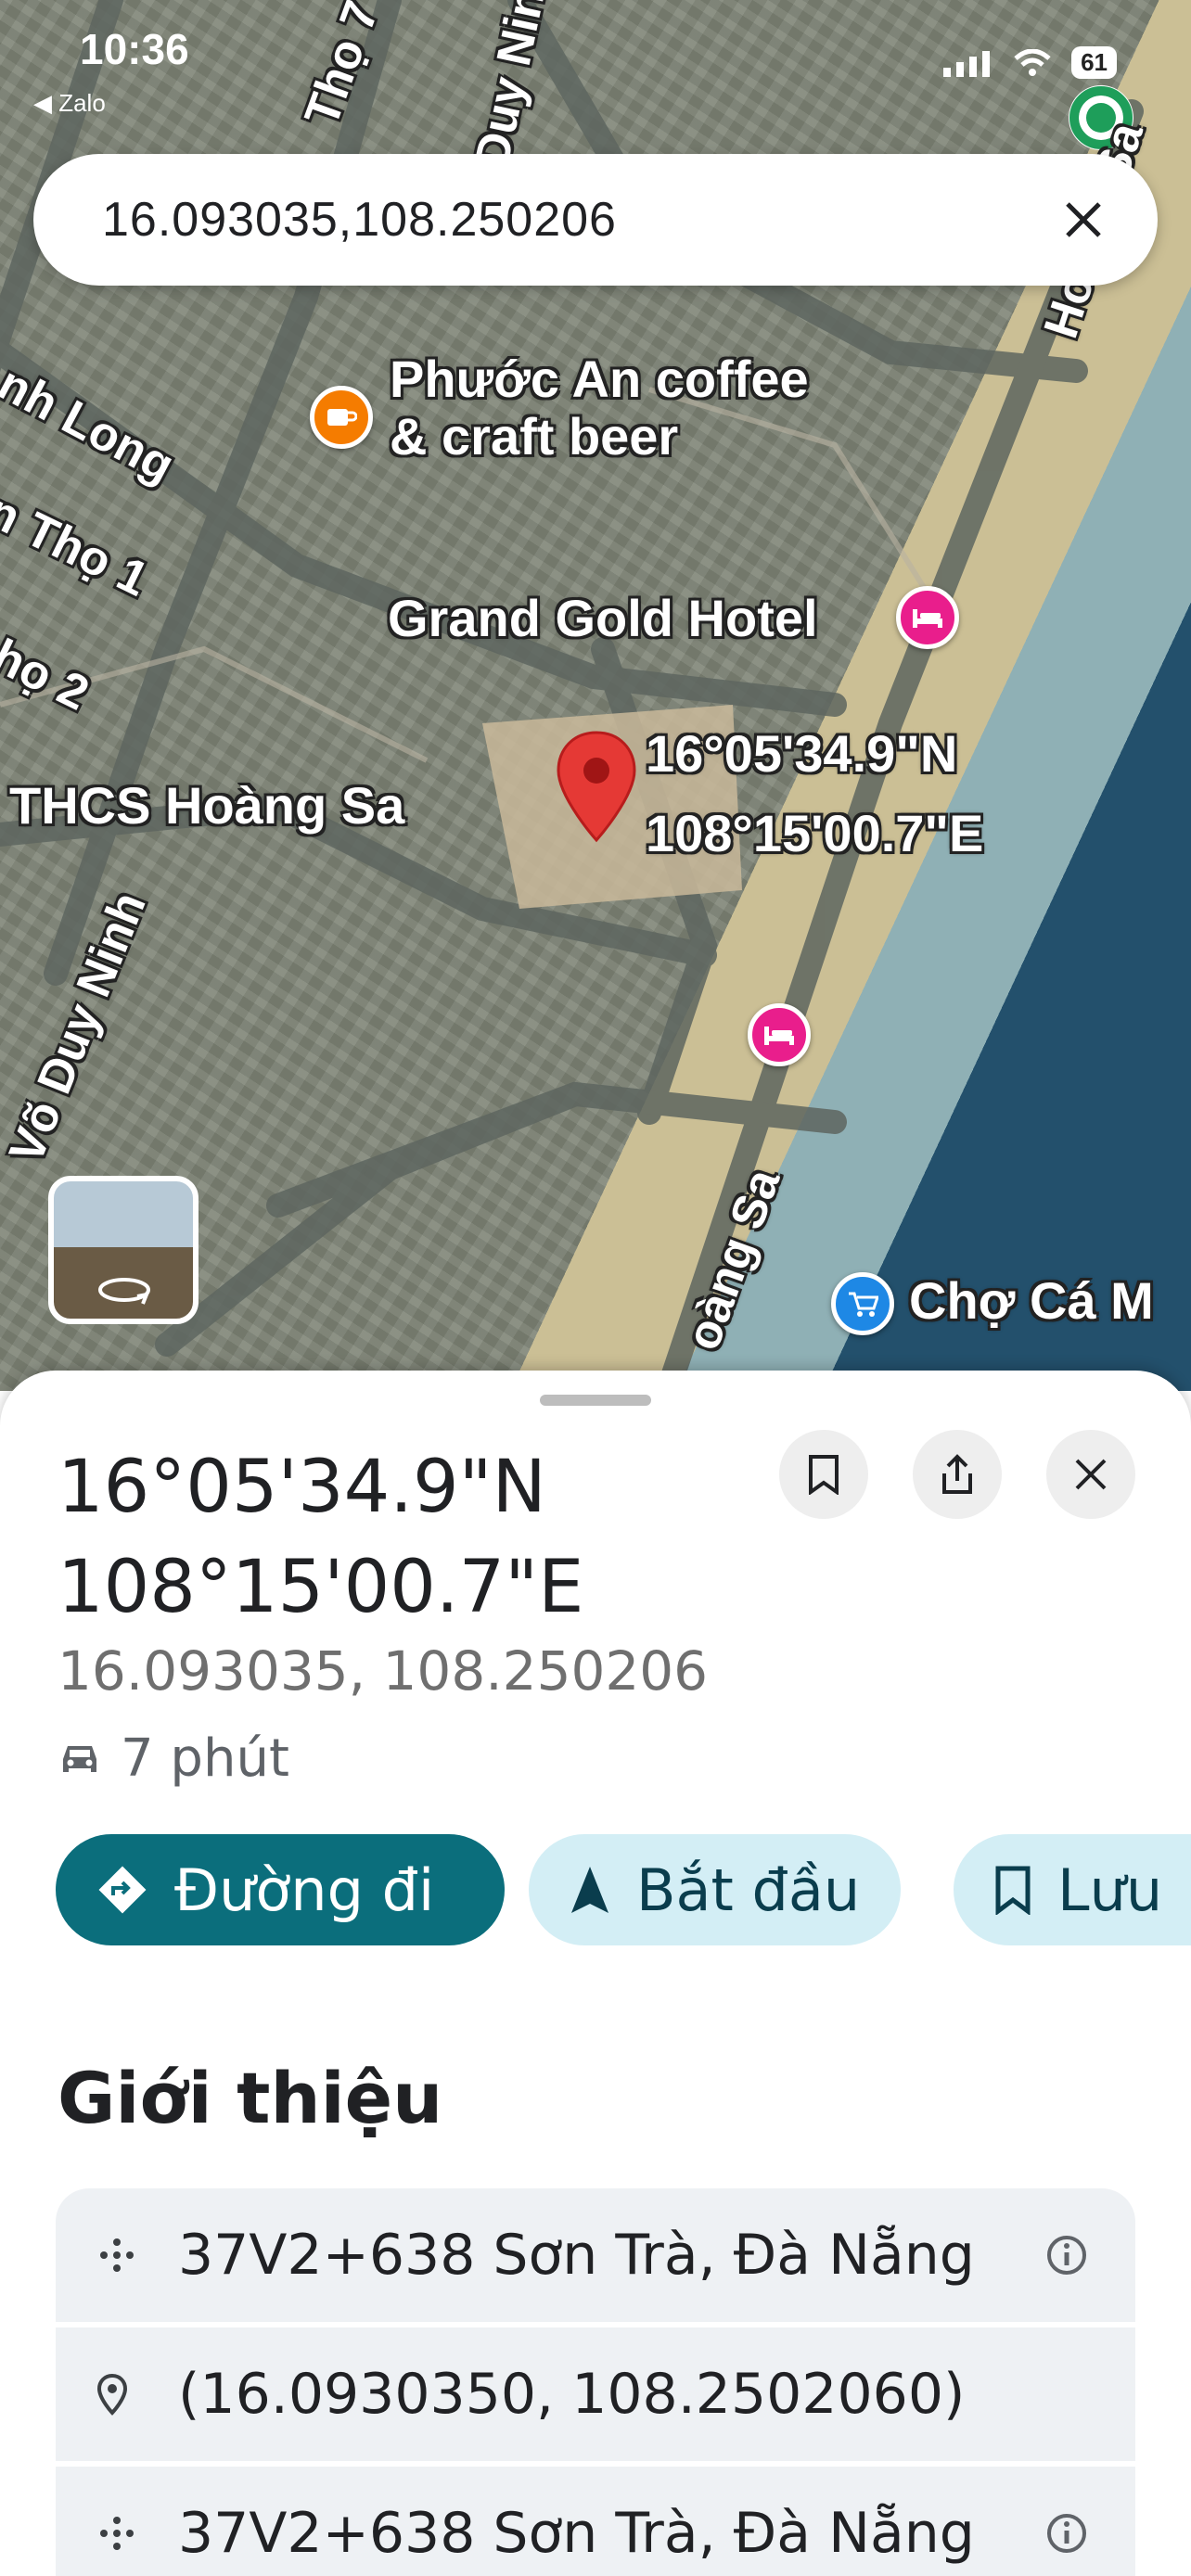 The image size is (1191, 2576). What do you see at coordinates (69, 103) in the screenshot?
I see `back-to-app-link: ◀ Zalo` at bounding box center [69, 103].